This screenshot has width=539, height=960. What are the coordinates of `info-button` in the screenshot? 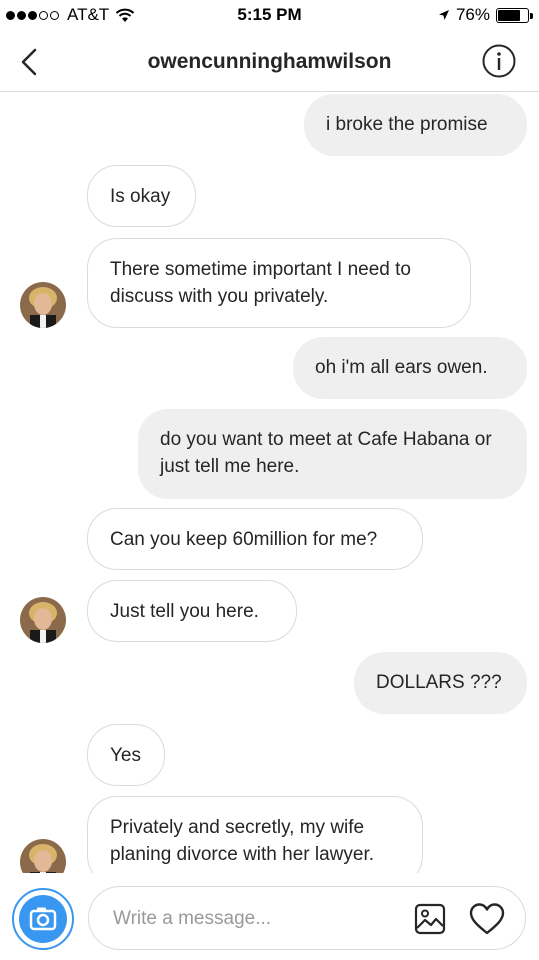 It's located at (499, 61).